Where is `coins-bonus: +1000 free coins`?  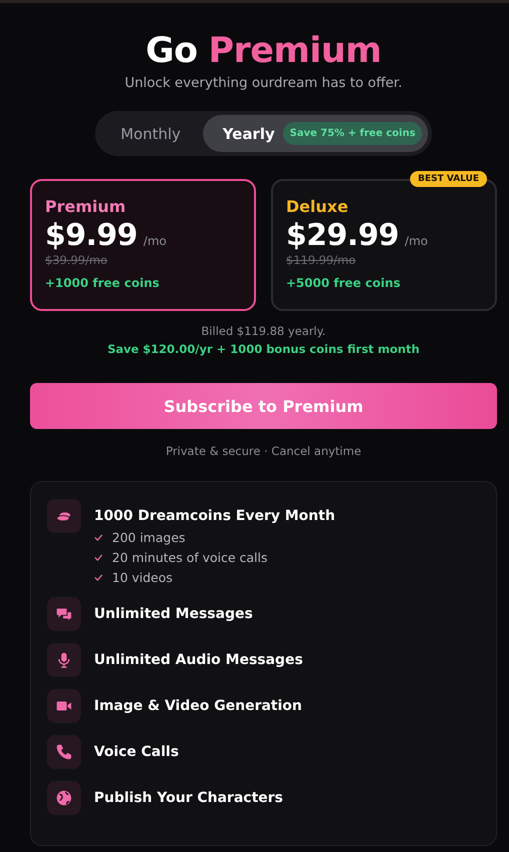 coins-bonus: +1000 free coins is located at coordinates (102, 283).